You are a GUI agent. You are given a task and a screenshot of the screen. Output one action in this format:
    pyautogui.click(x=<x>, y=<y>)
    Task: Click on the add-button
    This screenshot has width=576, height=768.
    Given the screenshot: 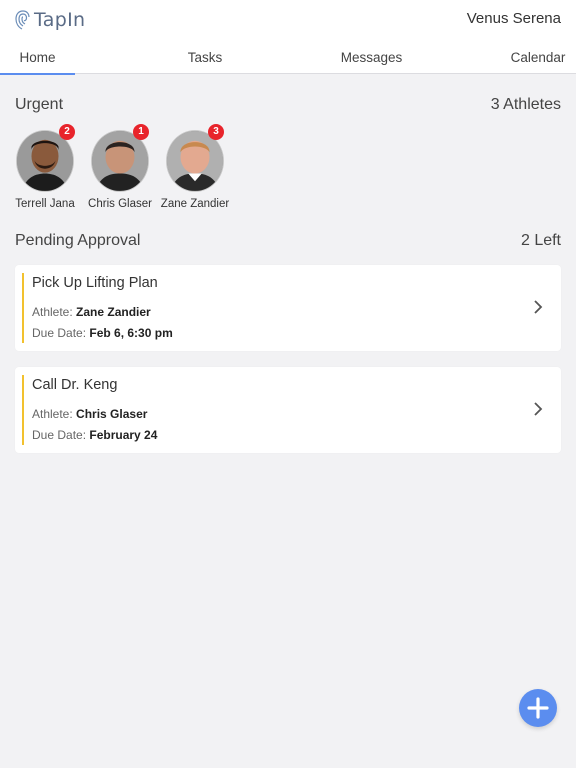 What is the action you would take?
    pyautogui.click(x=538, y=708)
    